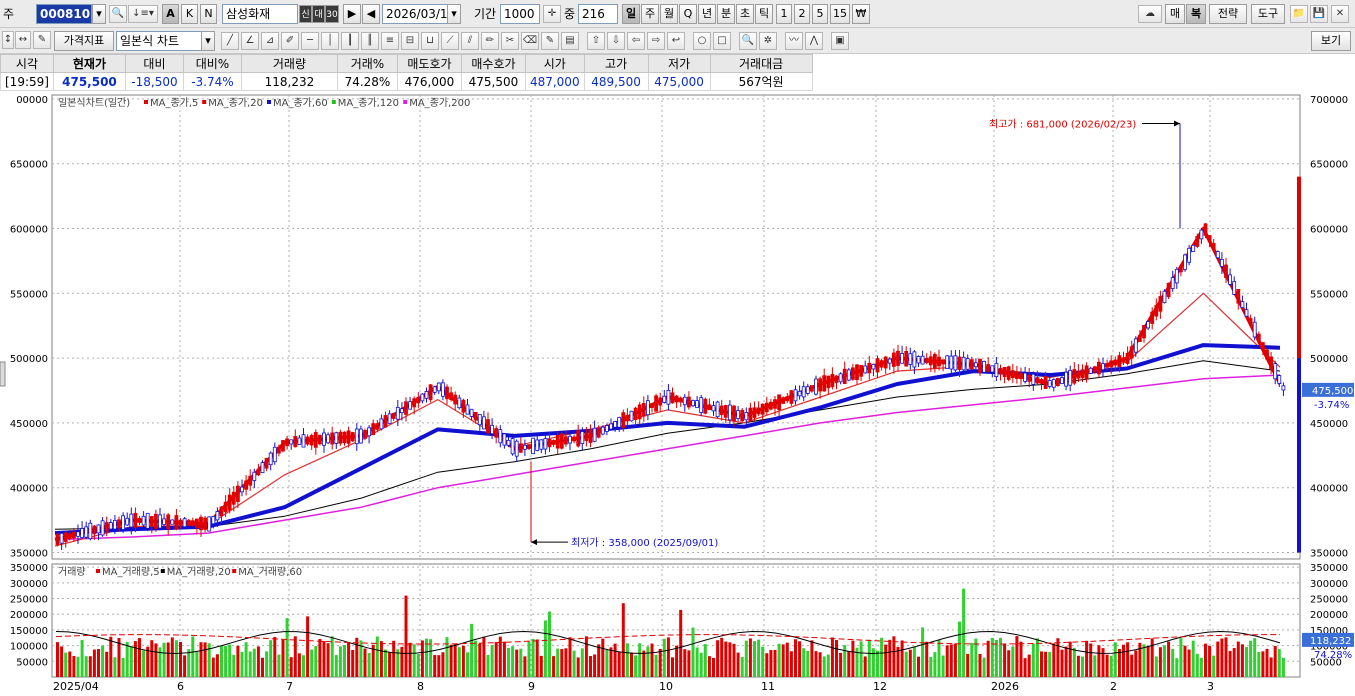 The height and width of the screenshot is (696, 1355). I want to click on box-list-icon: ⊟, so click(410, 41).